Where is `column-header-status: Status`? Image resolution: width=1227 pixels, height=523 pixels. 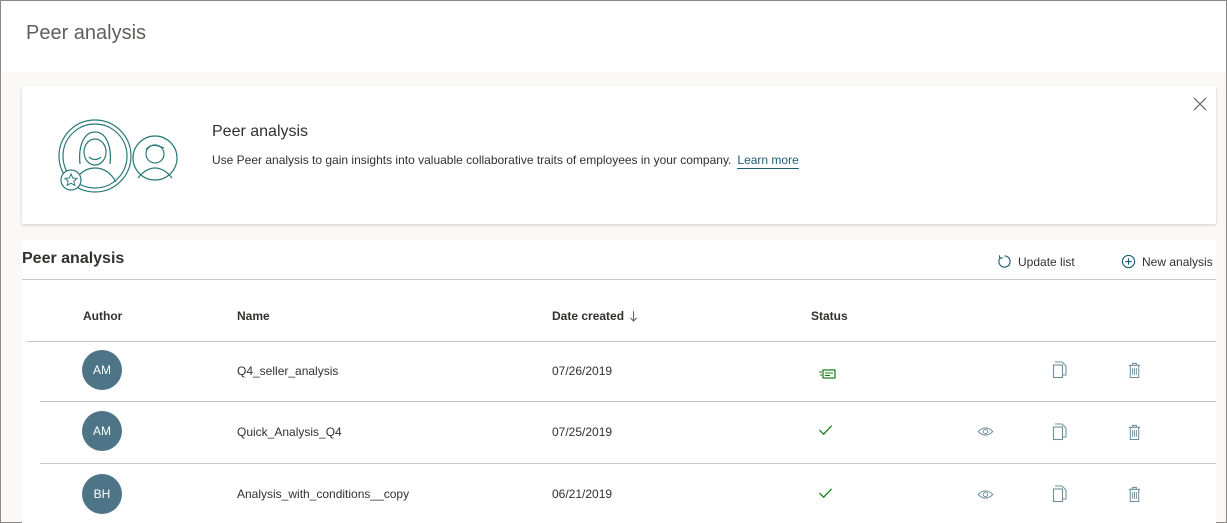
column-header-status: Status is located at coordinates (829, 316).